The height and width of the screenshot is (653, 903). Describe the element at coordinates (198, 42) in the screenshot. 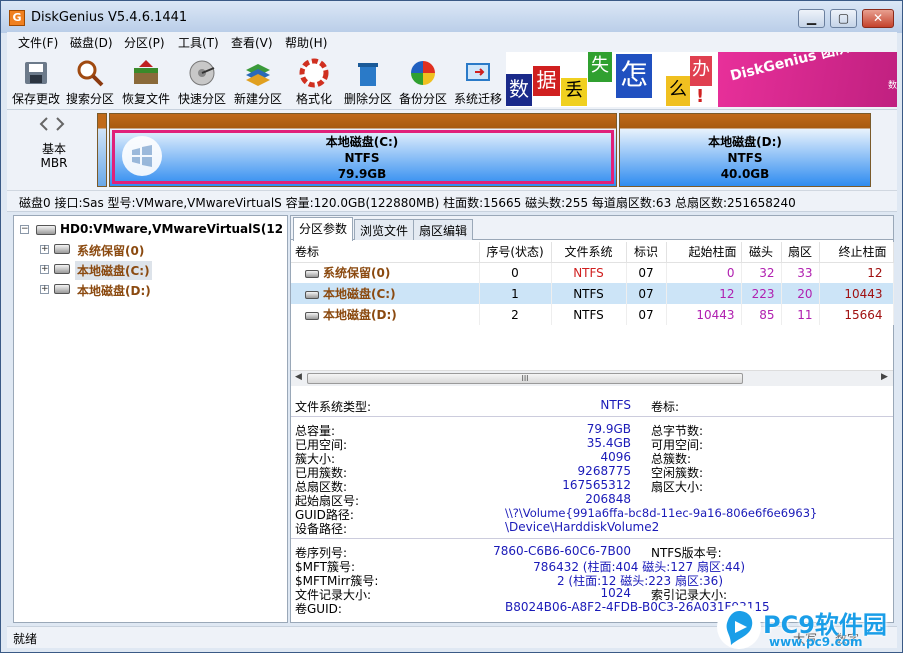

I see `menu-tools: 工具(T)` at that location.